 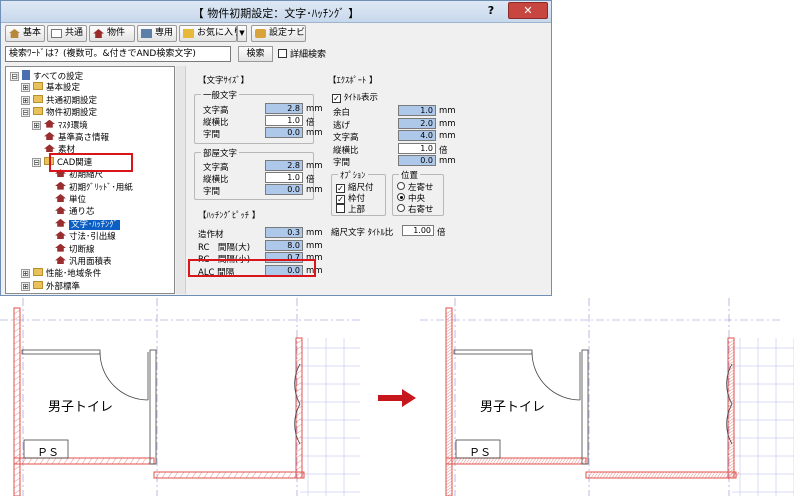 I want to click on dialog-title: 【 物件初期設定：文字･ﾊｯﾁﾝｸﾞ 】, so click(x=276, y=13).